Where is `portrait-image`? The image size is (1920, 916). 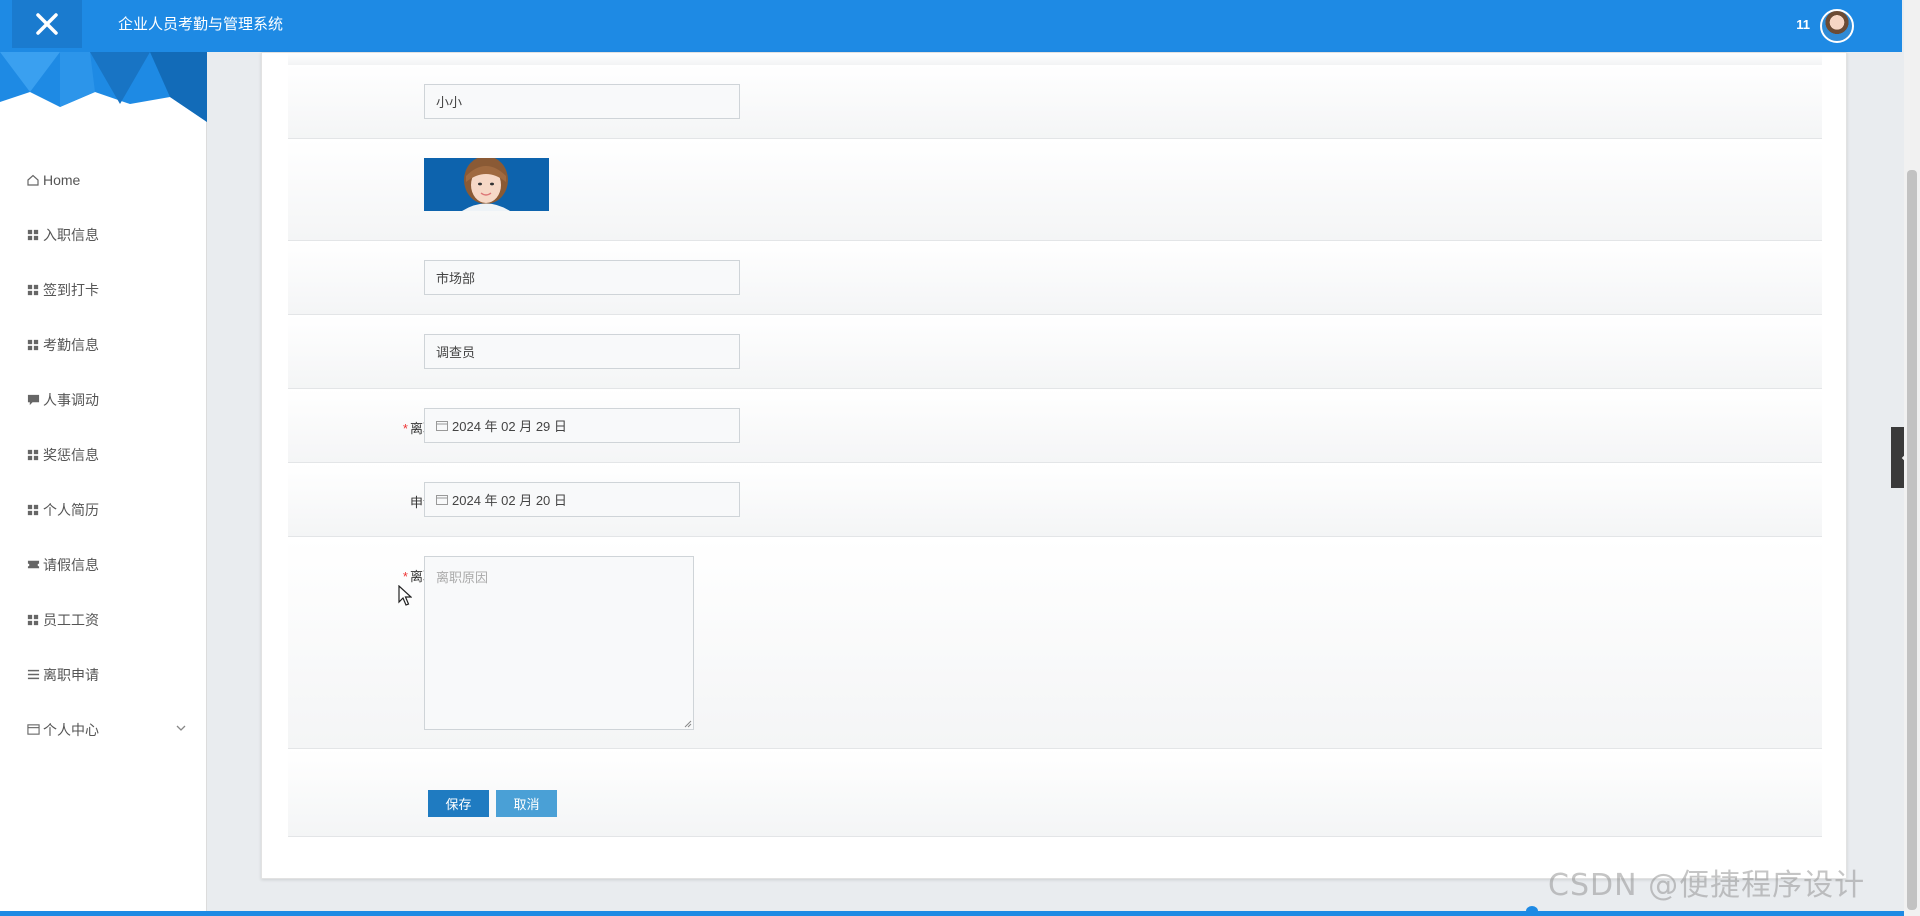
portrait-image is located at coordinates (486, 184).